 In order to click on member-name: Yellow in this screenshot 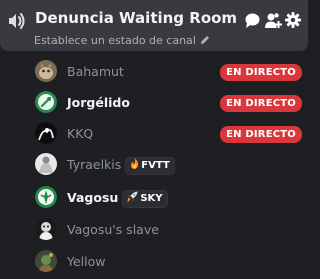, I will do `click(86, 261)`.